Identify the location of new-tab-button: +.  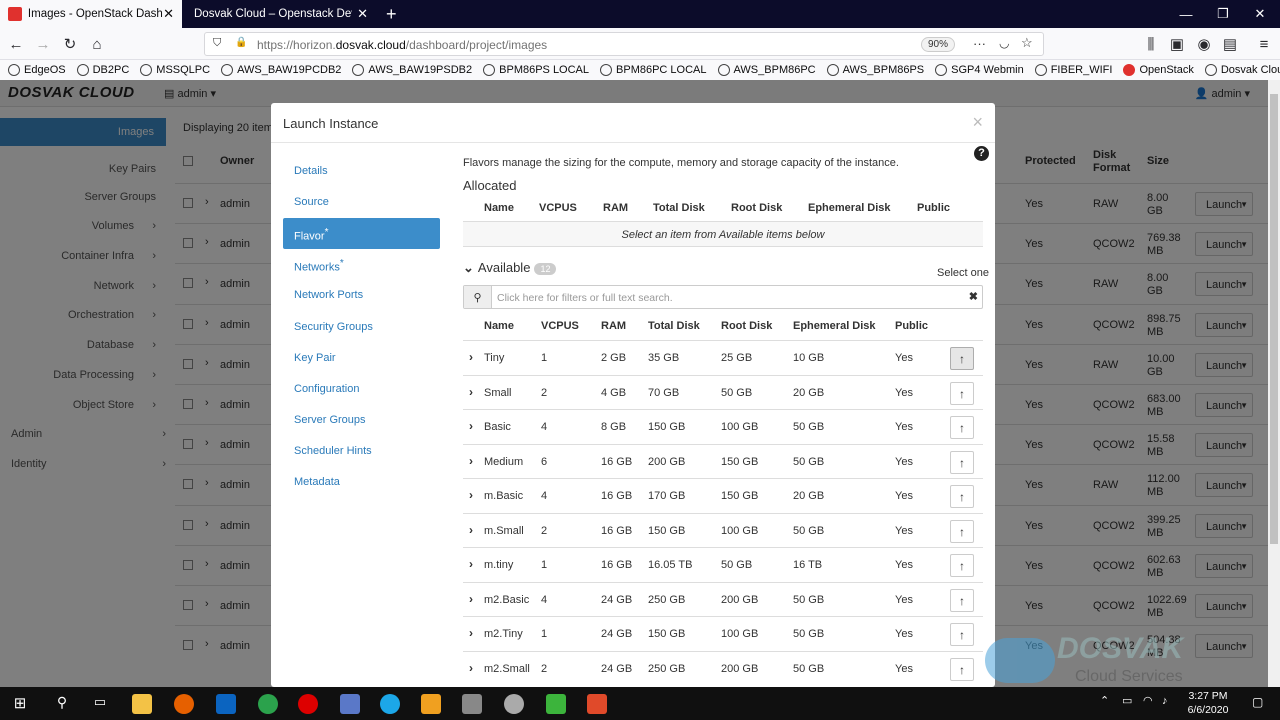
(390, 14).